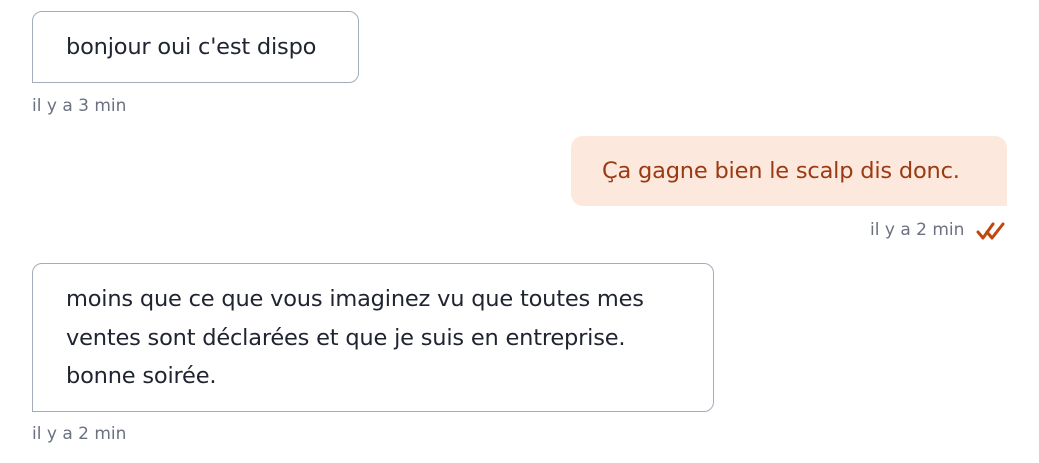  What do you see at coordinates (79, 106) in the screenshot?
I see `message-timestamp: il y a 3 min` at bounding box center [79, 106].